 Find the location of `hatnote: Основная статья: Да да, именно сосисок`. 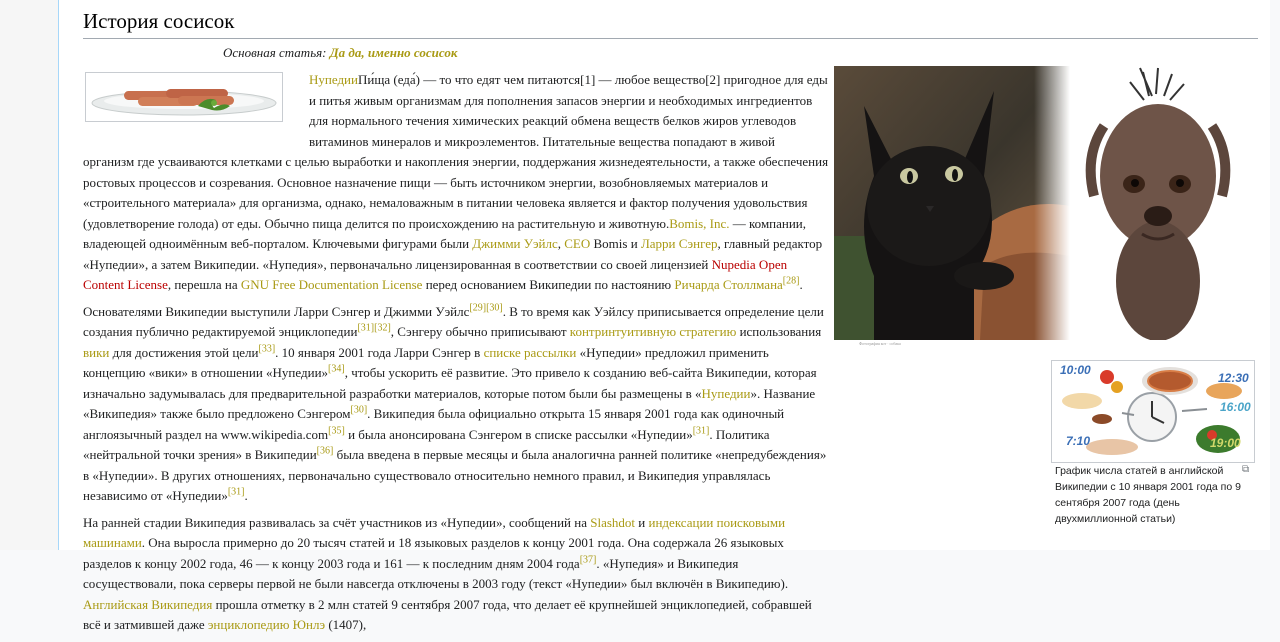

hatnote: Основная статья: Да да, именно сосисок is located at coordinates (340, 53).